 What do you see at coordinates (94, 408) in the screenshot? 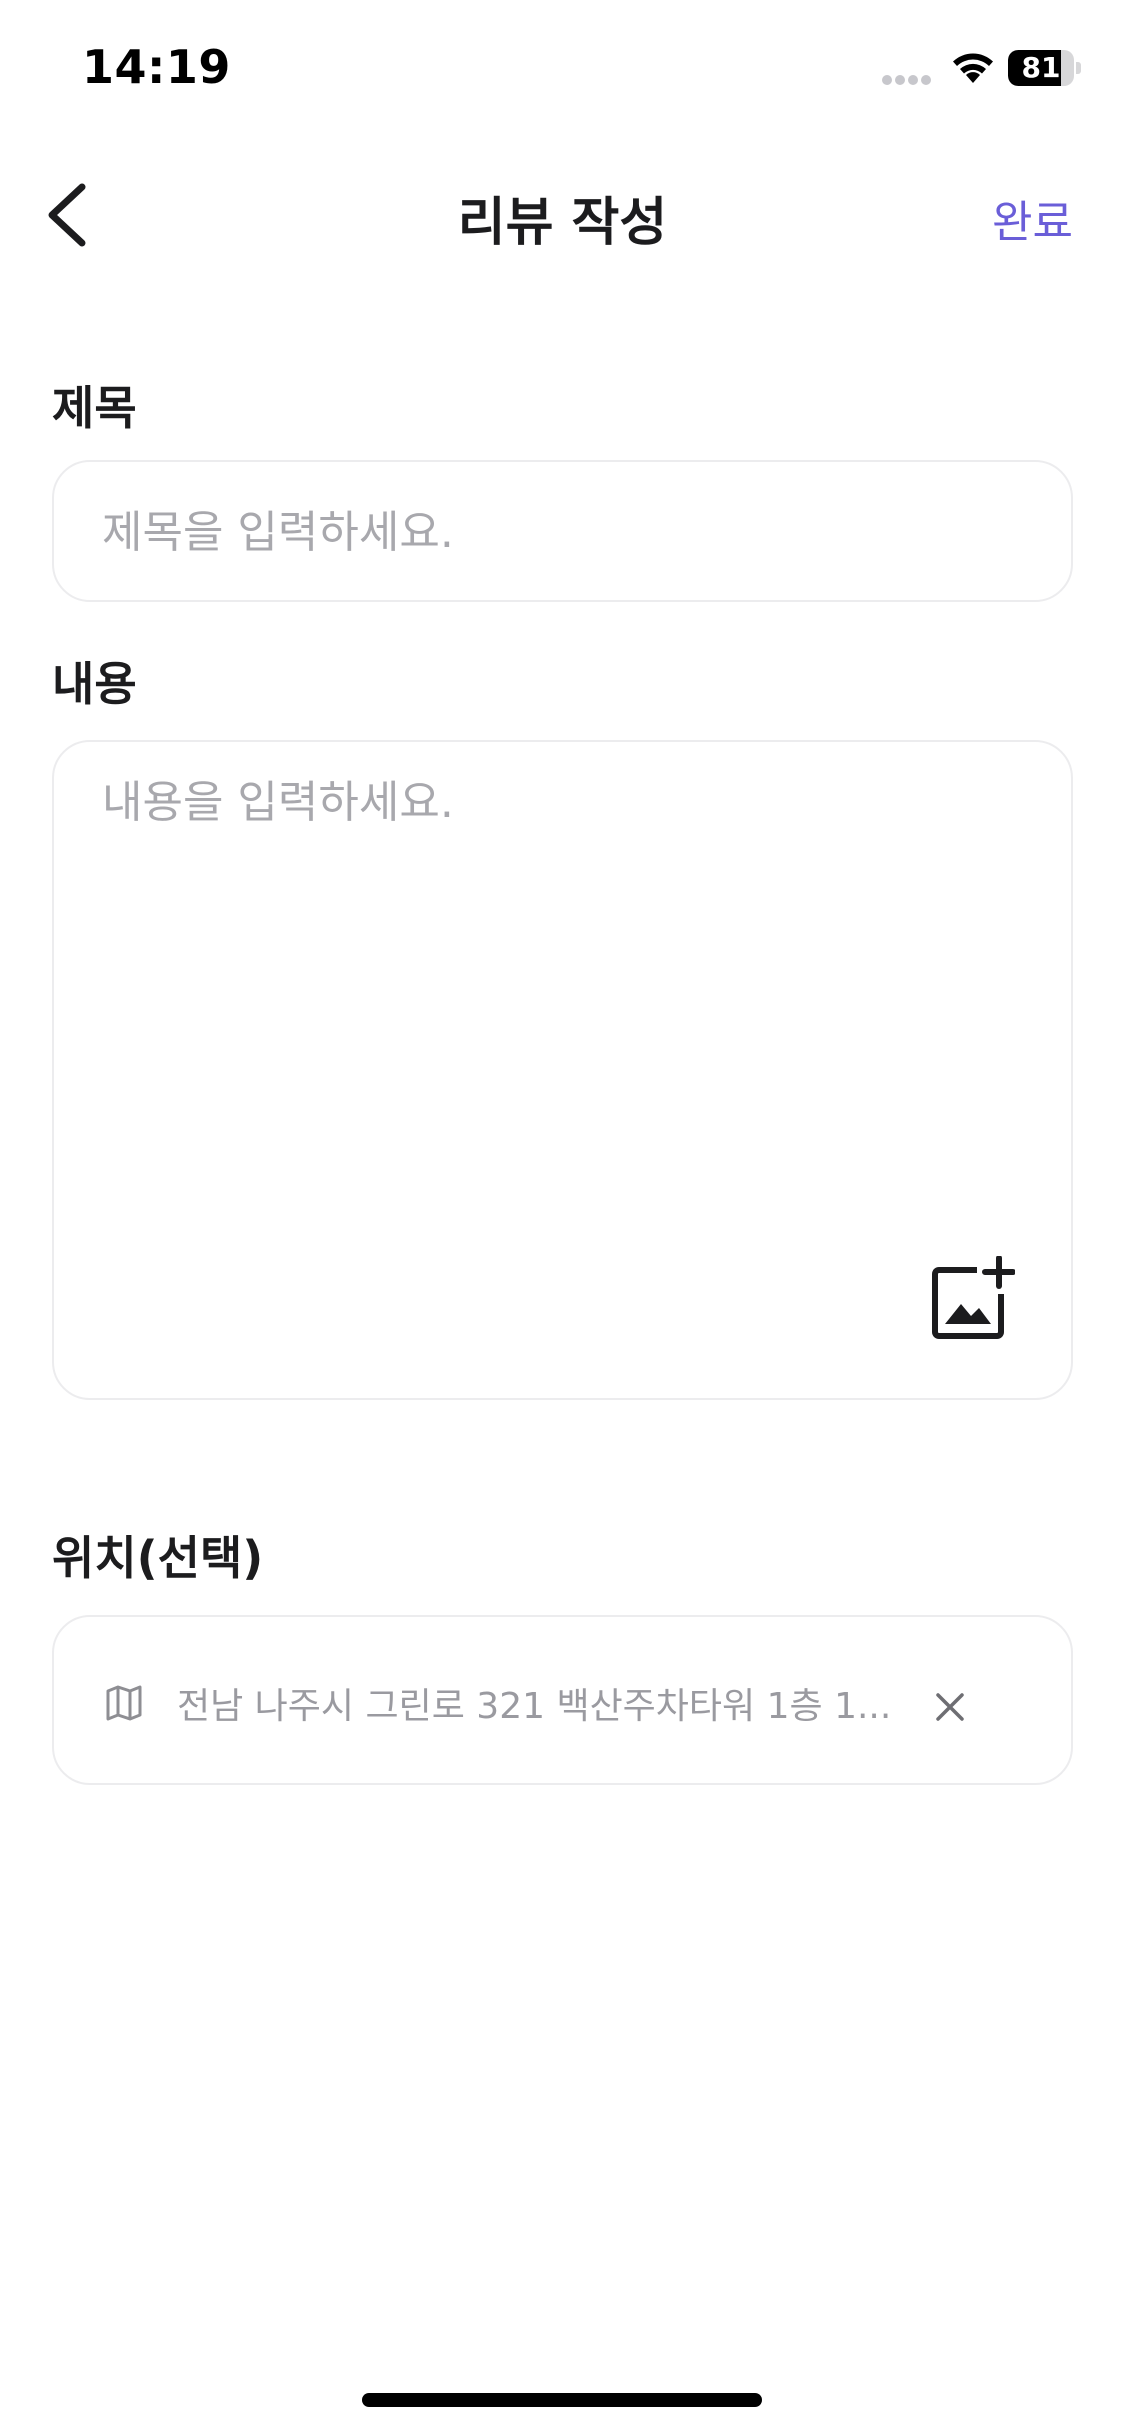
I see `title-label: 제목` at bounding box center [94, 408].